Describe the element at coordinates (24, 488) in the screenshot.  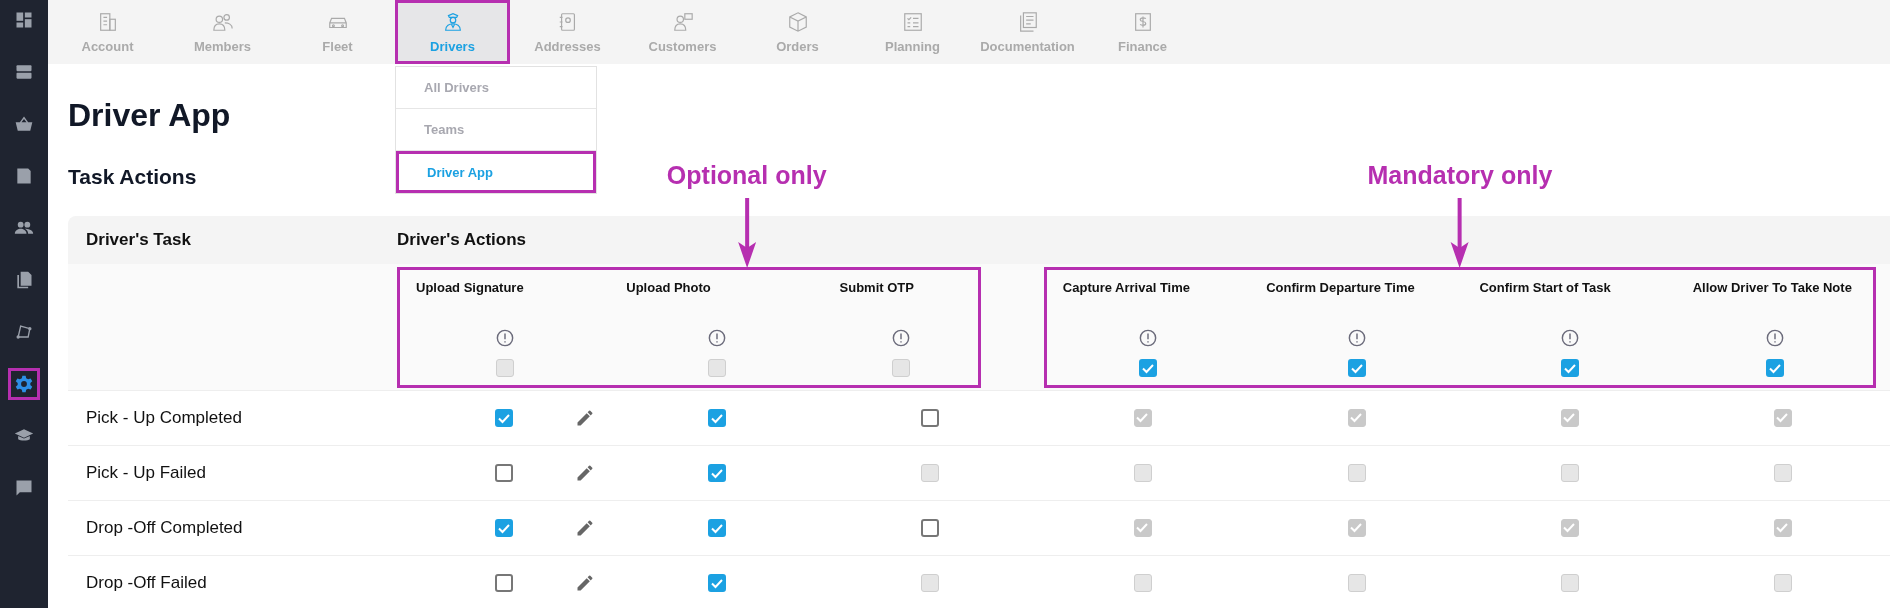
I see `chat-icon` at that location.